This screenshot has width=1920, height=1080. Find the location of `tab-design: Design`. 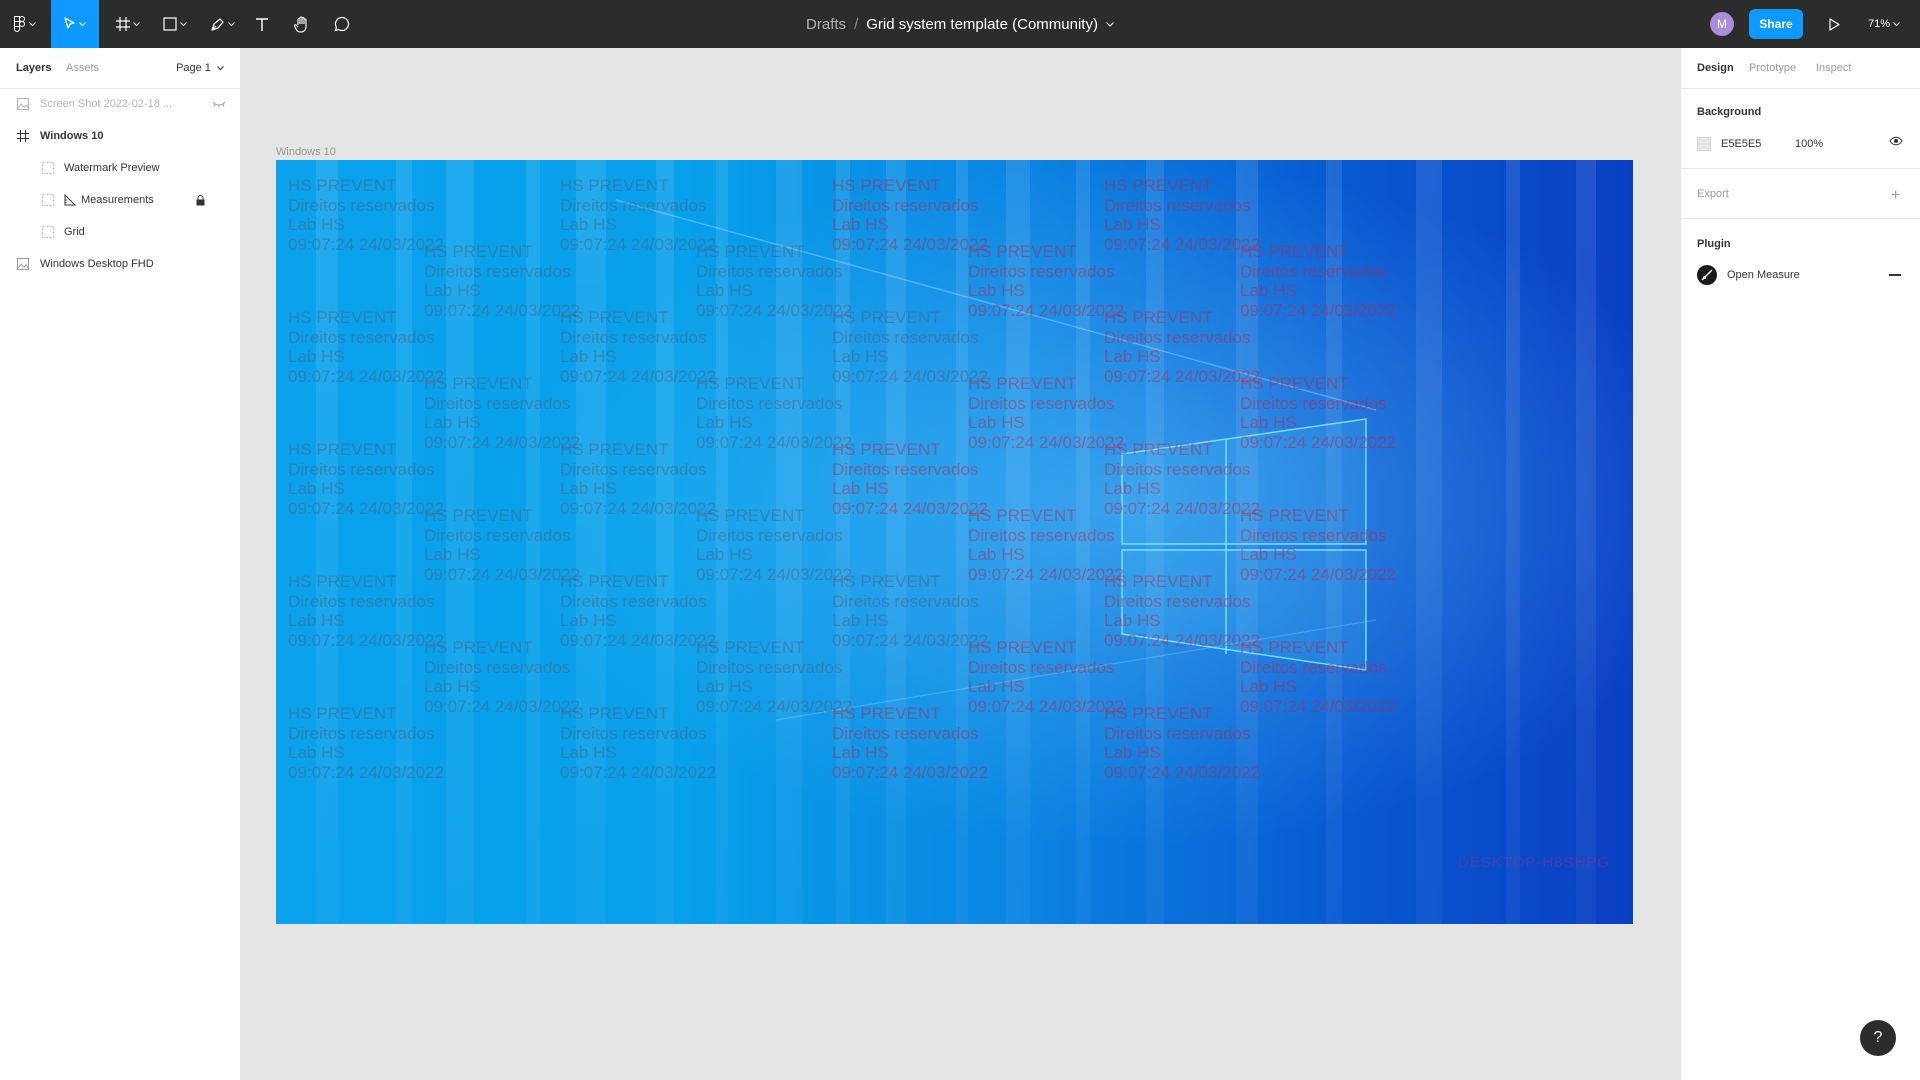

tab-design: Design is located at coordinates (1715, 68).